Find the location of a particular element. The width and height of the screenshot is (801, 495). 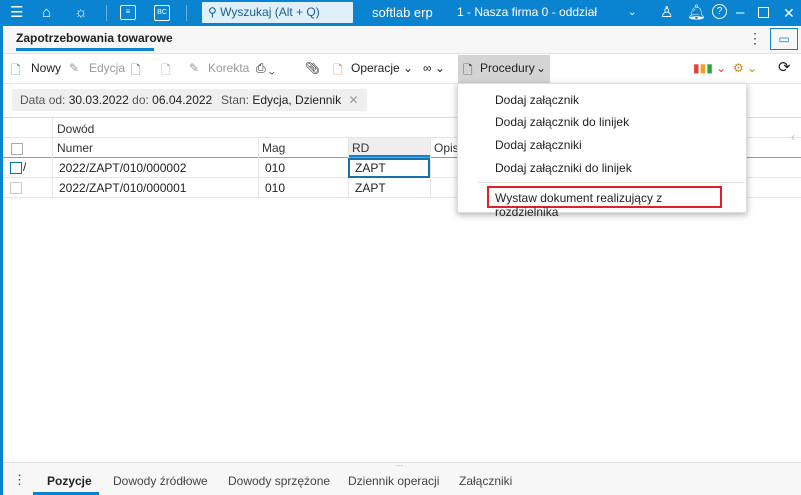

date-to: 06.04.2022 is located at coordinates (182, 100).